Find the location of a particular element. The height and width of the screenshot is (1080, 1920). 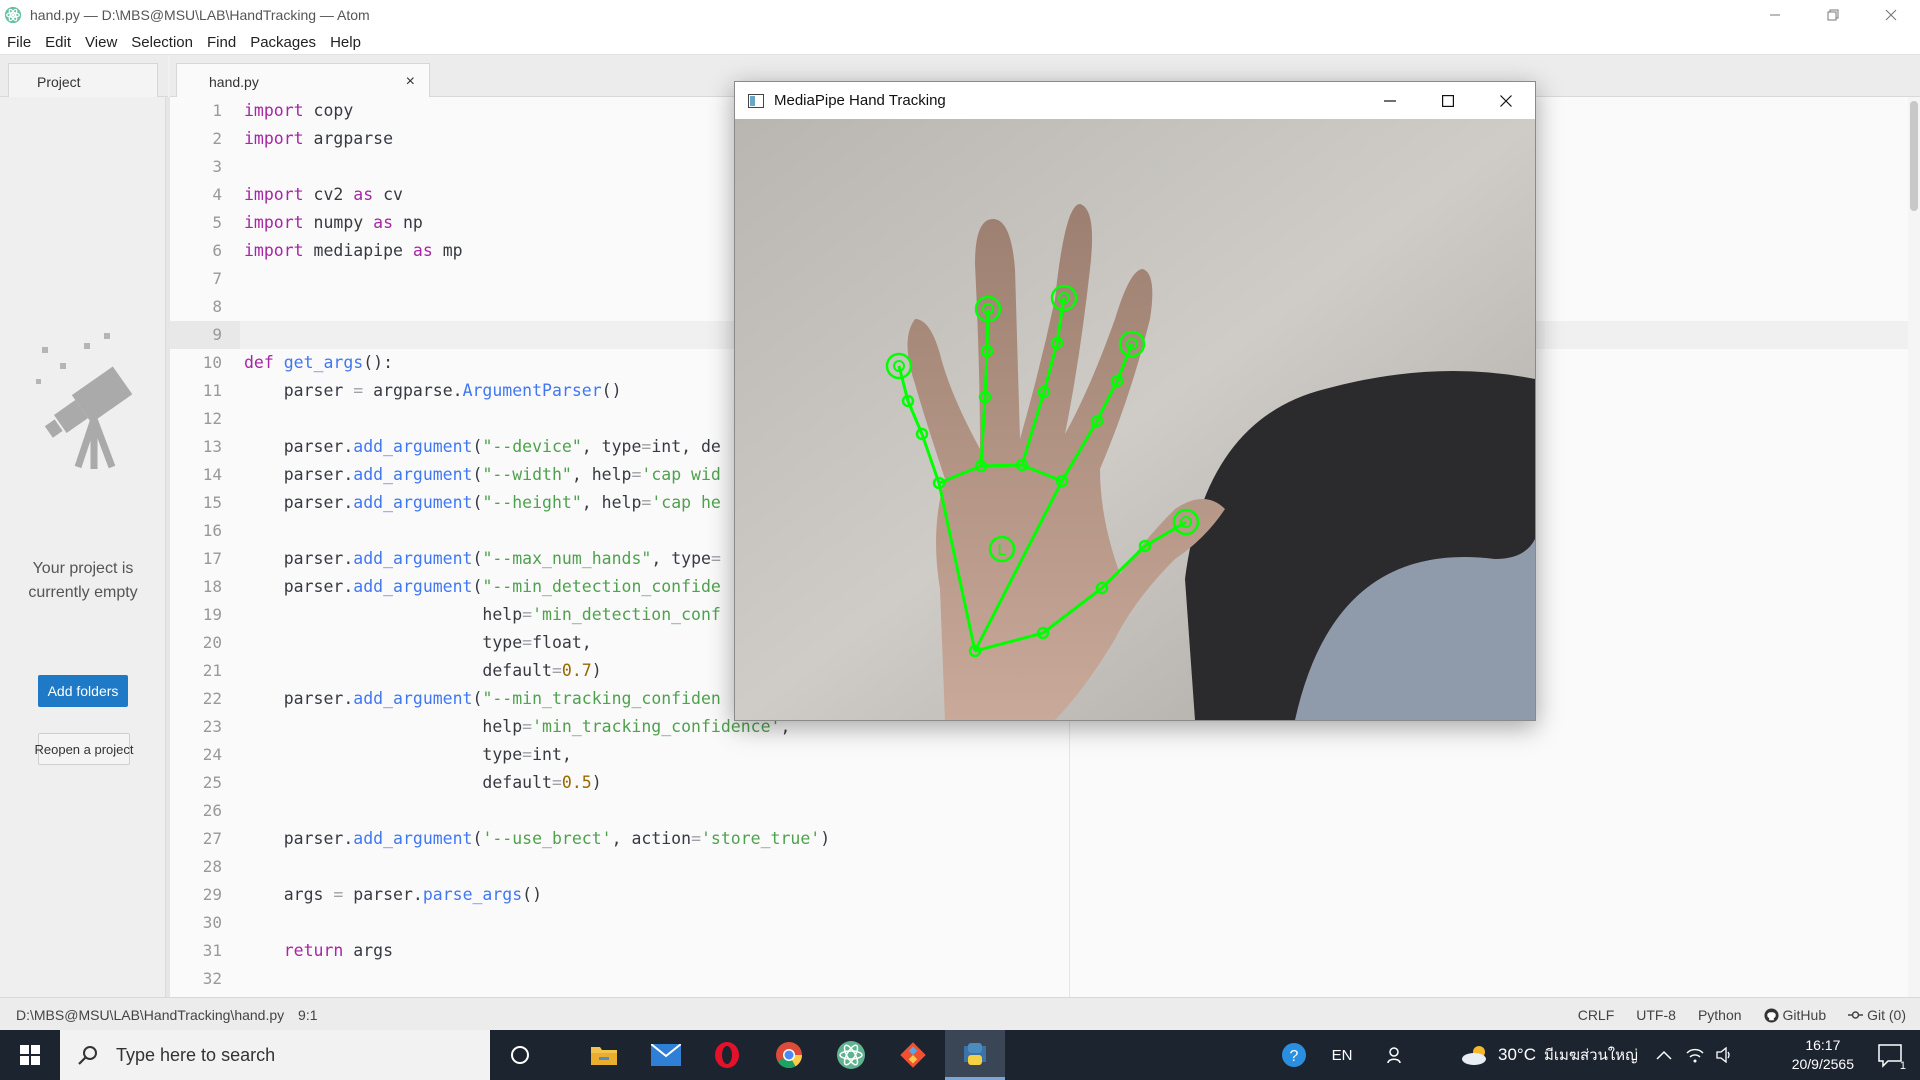

github-button: GitHub is located at coordinates (1795, 1015).